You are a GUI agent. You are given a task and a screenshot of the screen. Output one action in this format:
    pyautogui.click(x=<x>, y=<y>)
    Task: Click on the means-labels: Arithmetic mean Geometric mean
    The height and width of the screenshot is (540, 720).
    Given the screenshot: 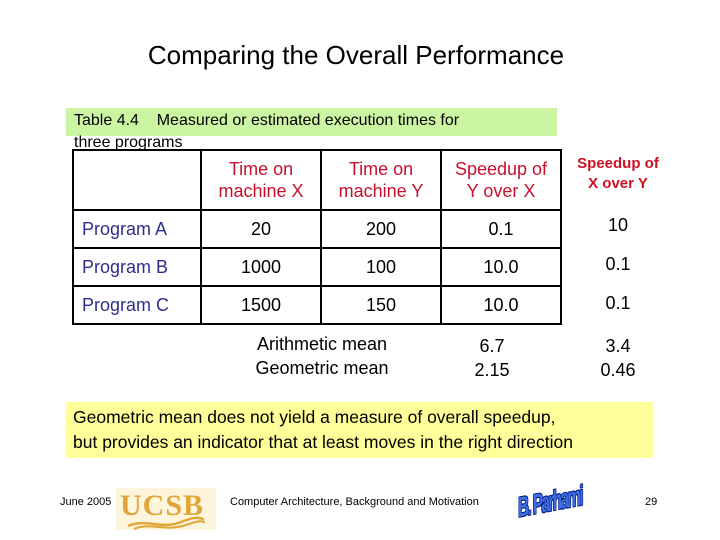 What is the action you would take?
    pyautogui.click(x=322, y=356)
    